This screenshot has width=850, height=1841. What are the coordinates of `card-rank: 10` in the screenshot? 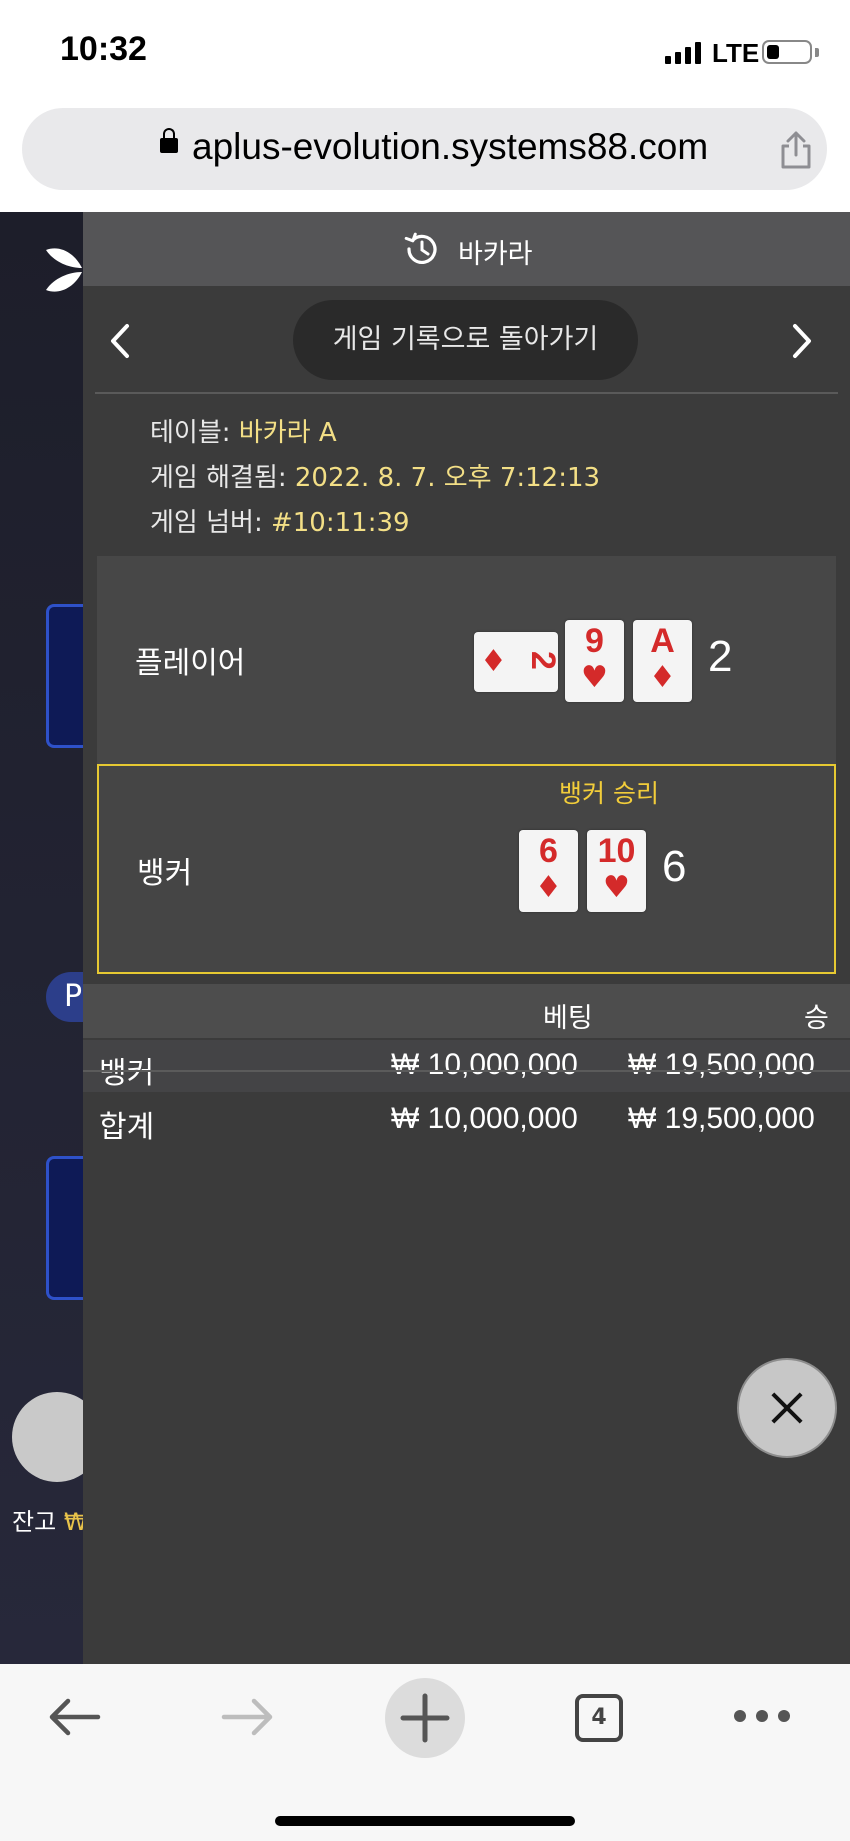 It's located at (616, 851).